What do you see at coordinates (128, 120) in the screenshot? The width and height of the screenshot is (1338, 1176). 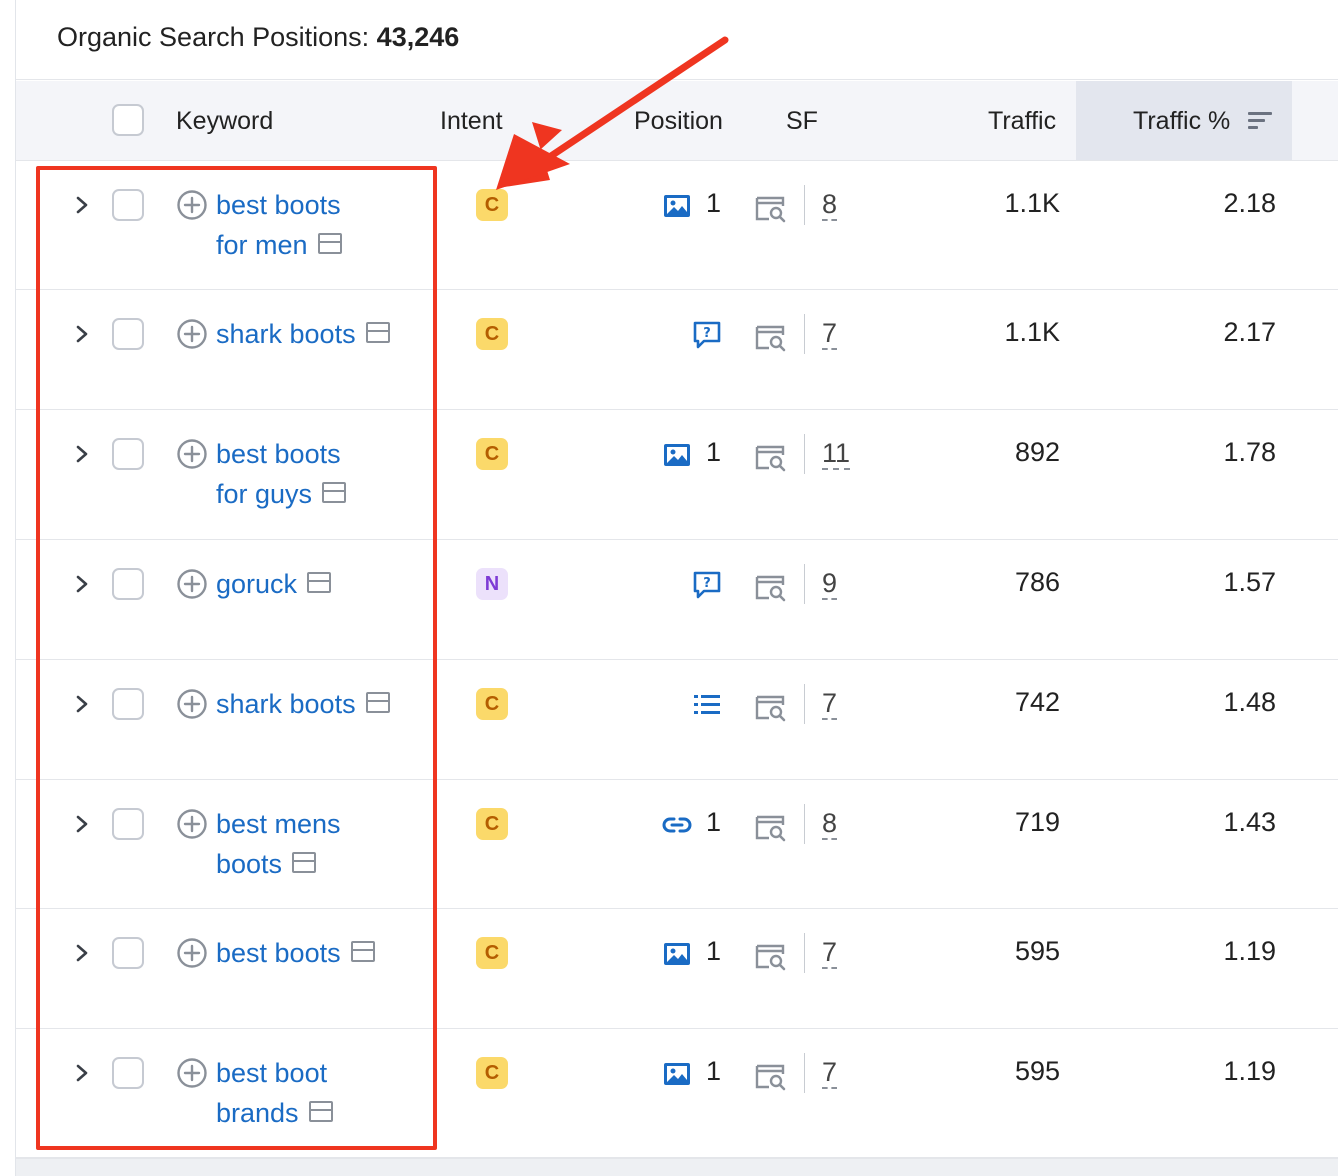 I see `select-all-checkbox` at bounding box center [128, 120].